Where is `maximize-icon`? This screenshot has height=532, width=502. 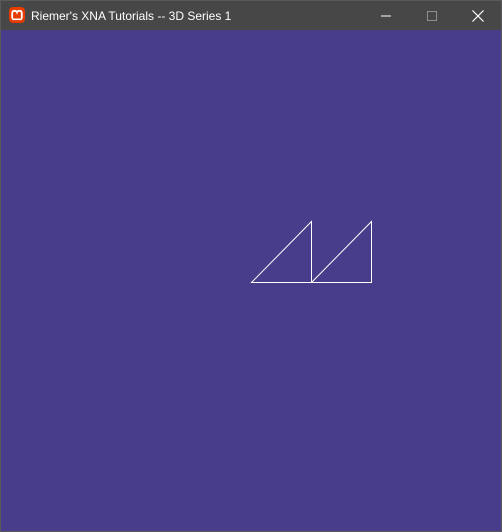 maximize-icon is located at coordinates (432, 15).